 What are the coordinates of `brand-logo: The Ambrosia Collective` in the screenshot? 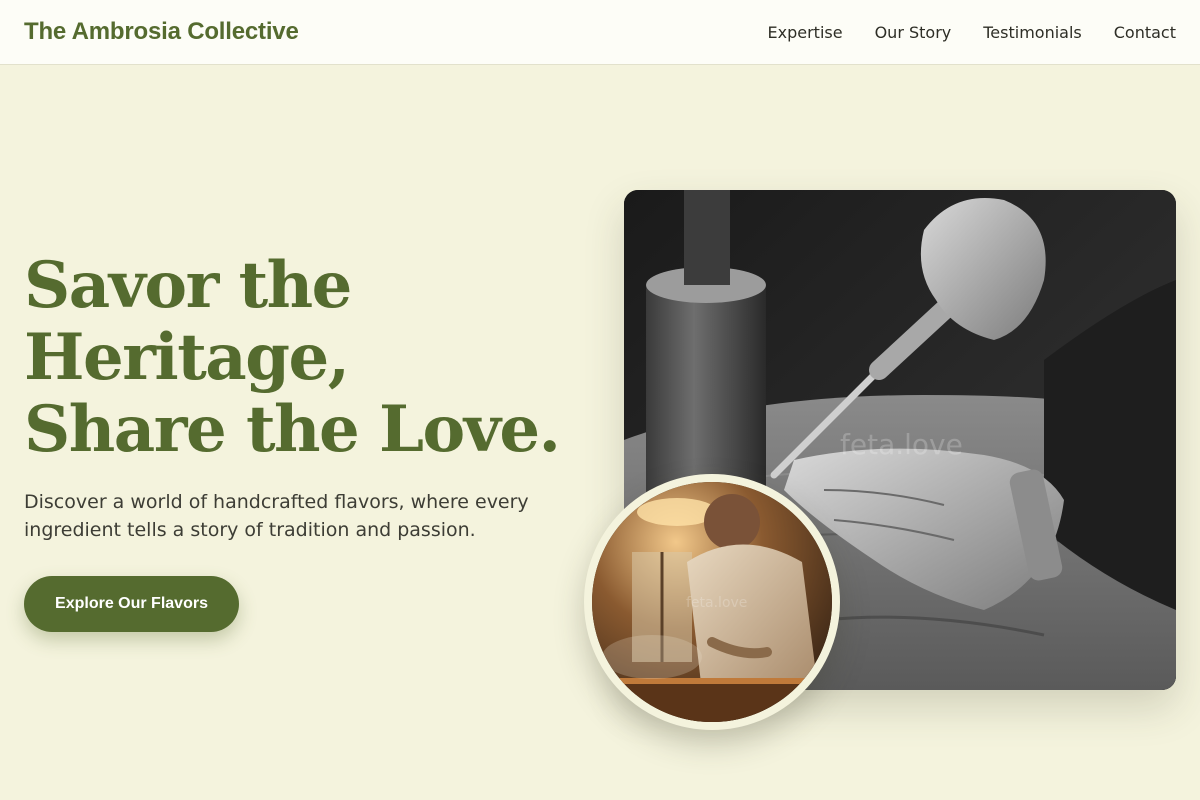 It's located at (161, 32).